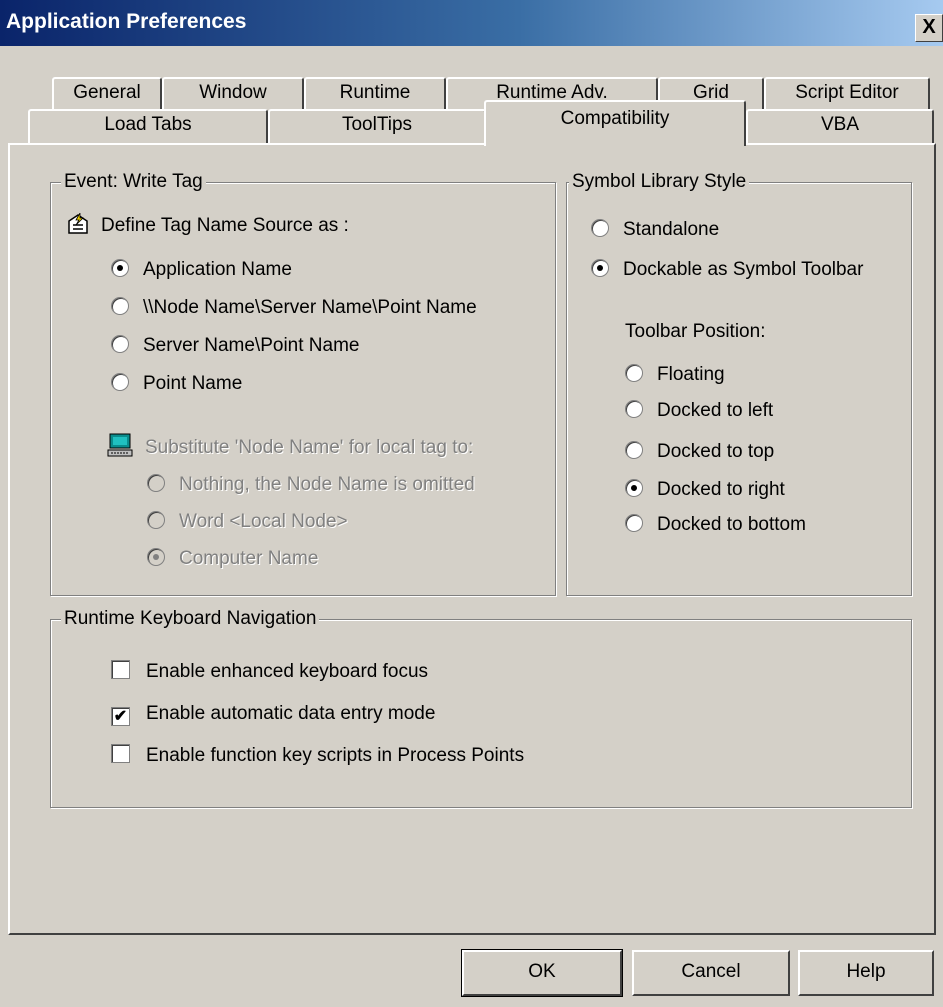 This screenshot has height=1007, width=943. I want to click on radio-computer-name: Computer Name, so click(232, 559).